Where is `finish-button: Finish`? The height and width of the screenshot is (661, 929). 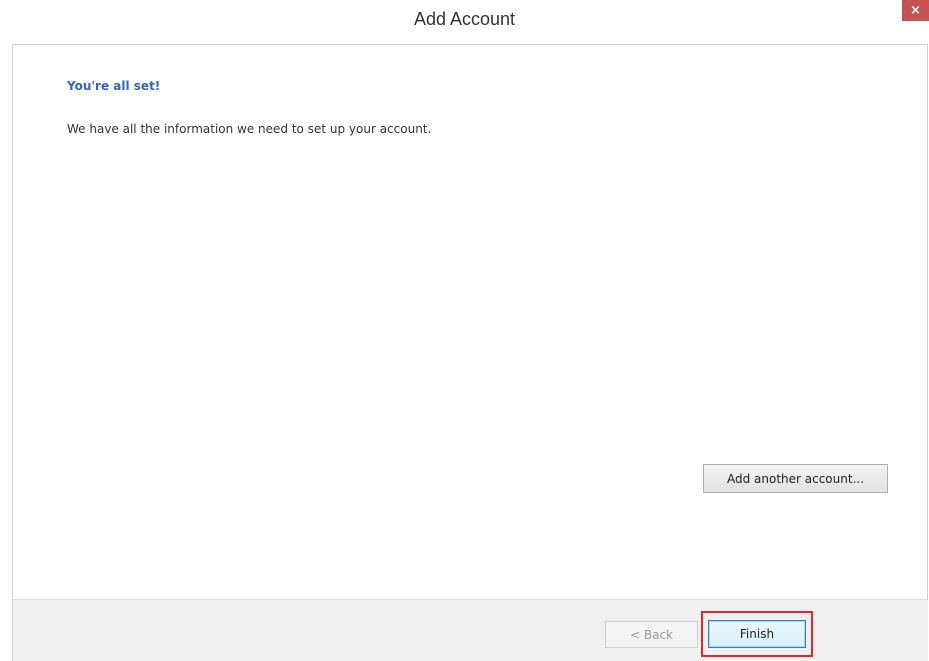 finish-button: Finish is located at coordinates (757, 634).